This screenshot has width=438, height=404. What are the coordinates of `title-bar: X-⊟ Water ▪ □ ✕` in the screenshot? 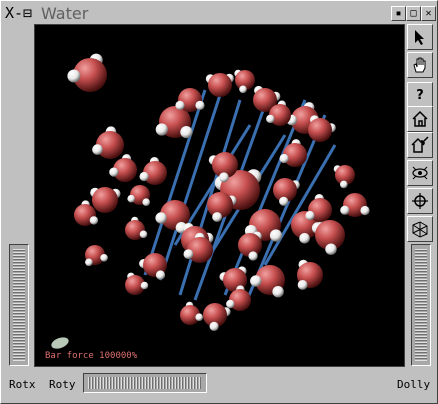 It's located at (219, 13).